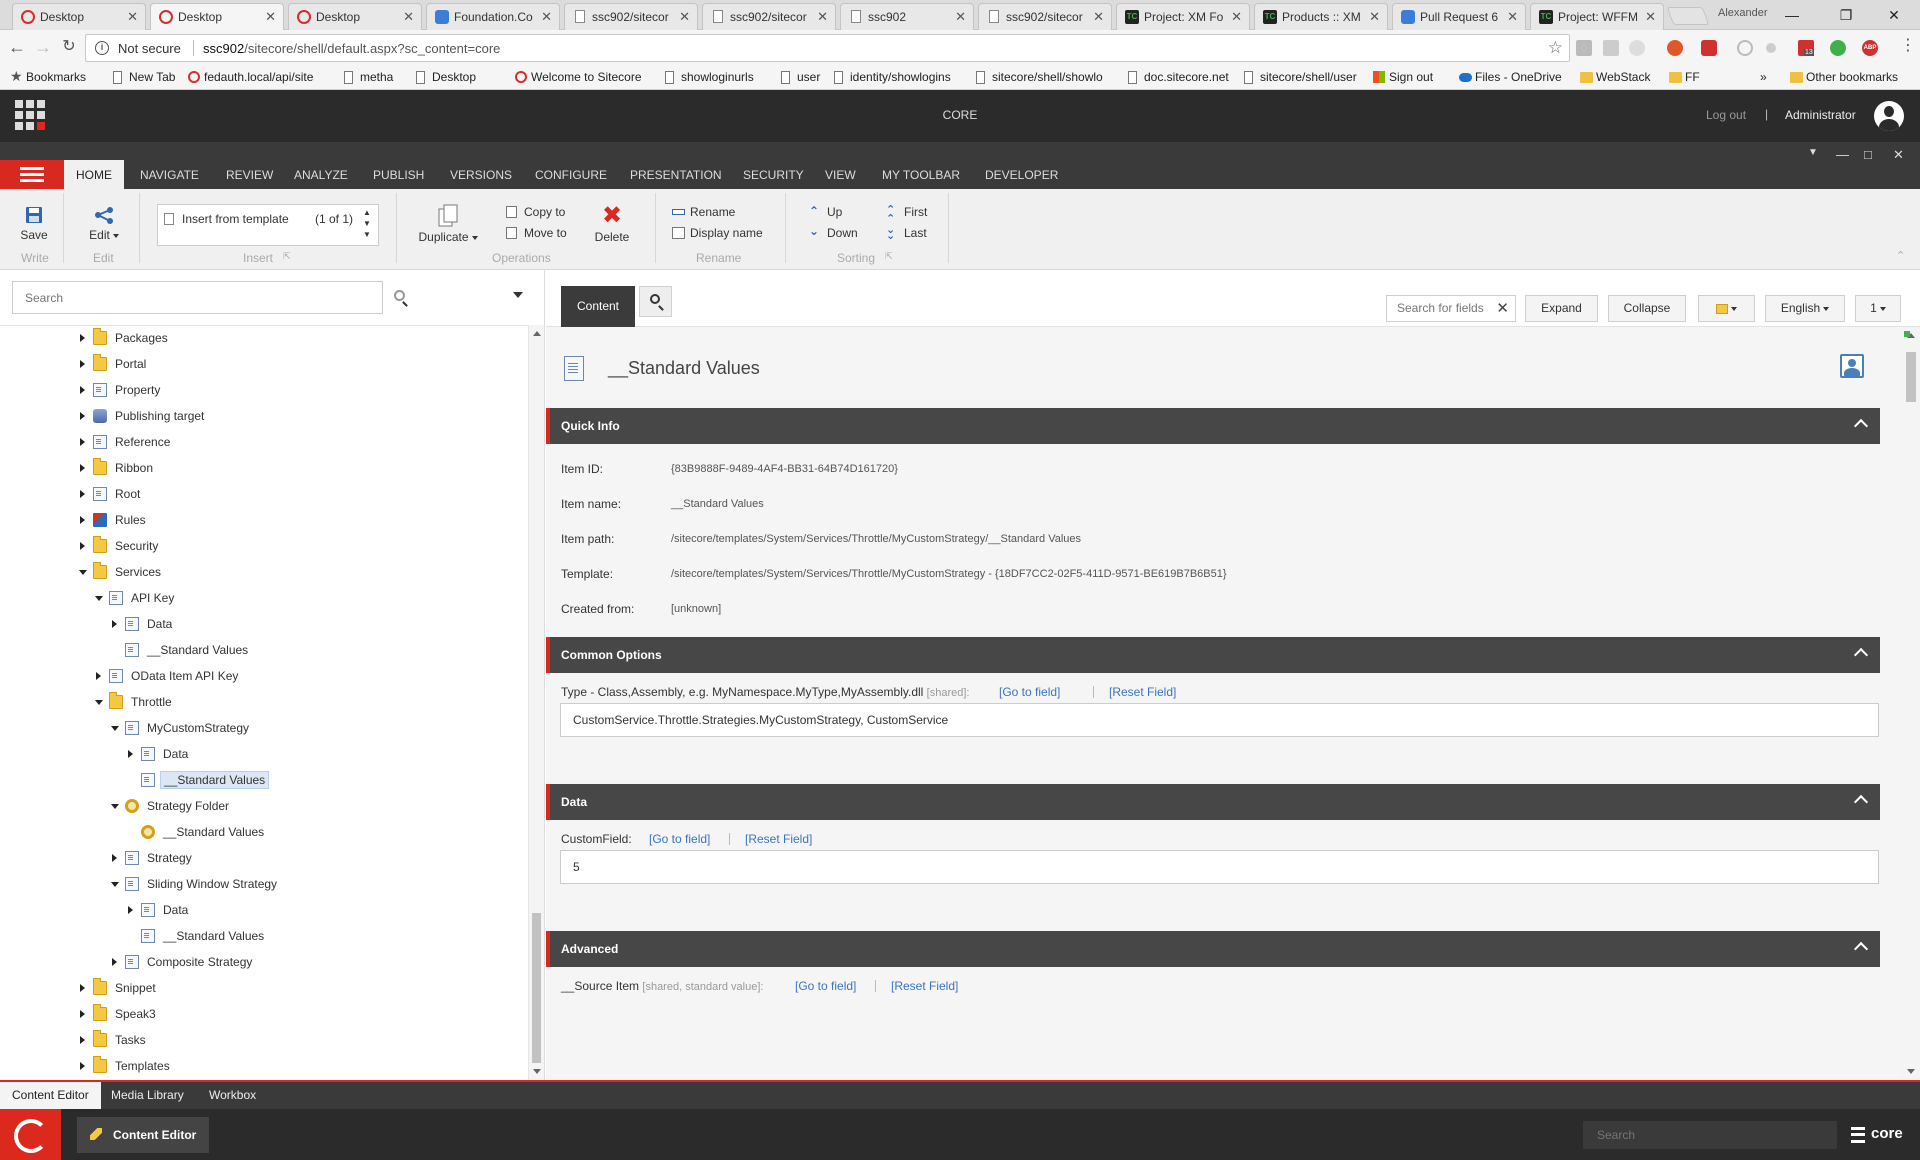 This screenshot has width=1920, height=1160. Describe the element at coordinates (300, 546) in the screenshot. I see `tree-node: Security` at that location.